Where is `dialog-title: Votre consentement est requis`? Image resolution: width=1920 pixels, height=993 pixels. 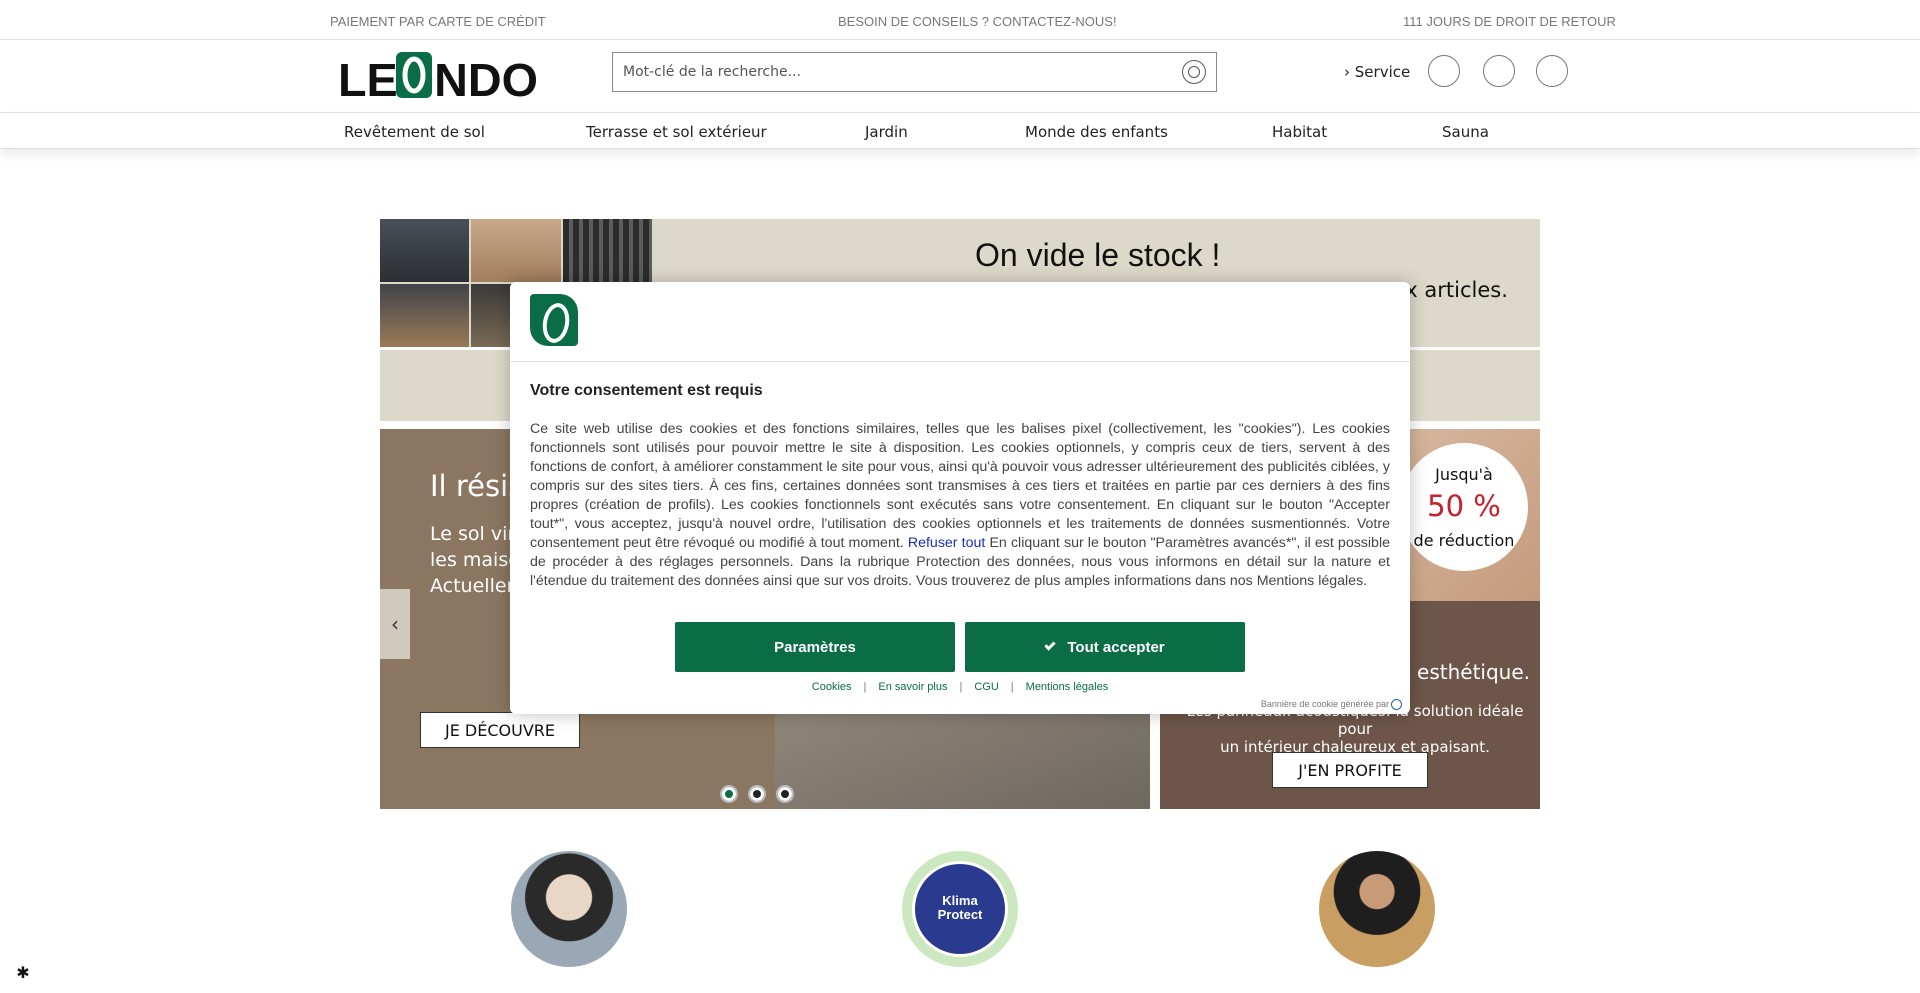
dialog-title: Votre consentement est requis is located at coordinates (646, 390).